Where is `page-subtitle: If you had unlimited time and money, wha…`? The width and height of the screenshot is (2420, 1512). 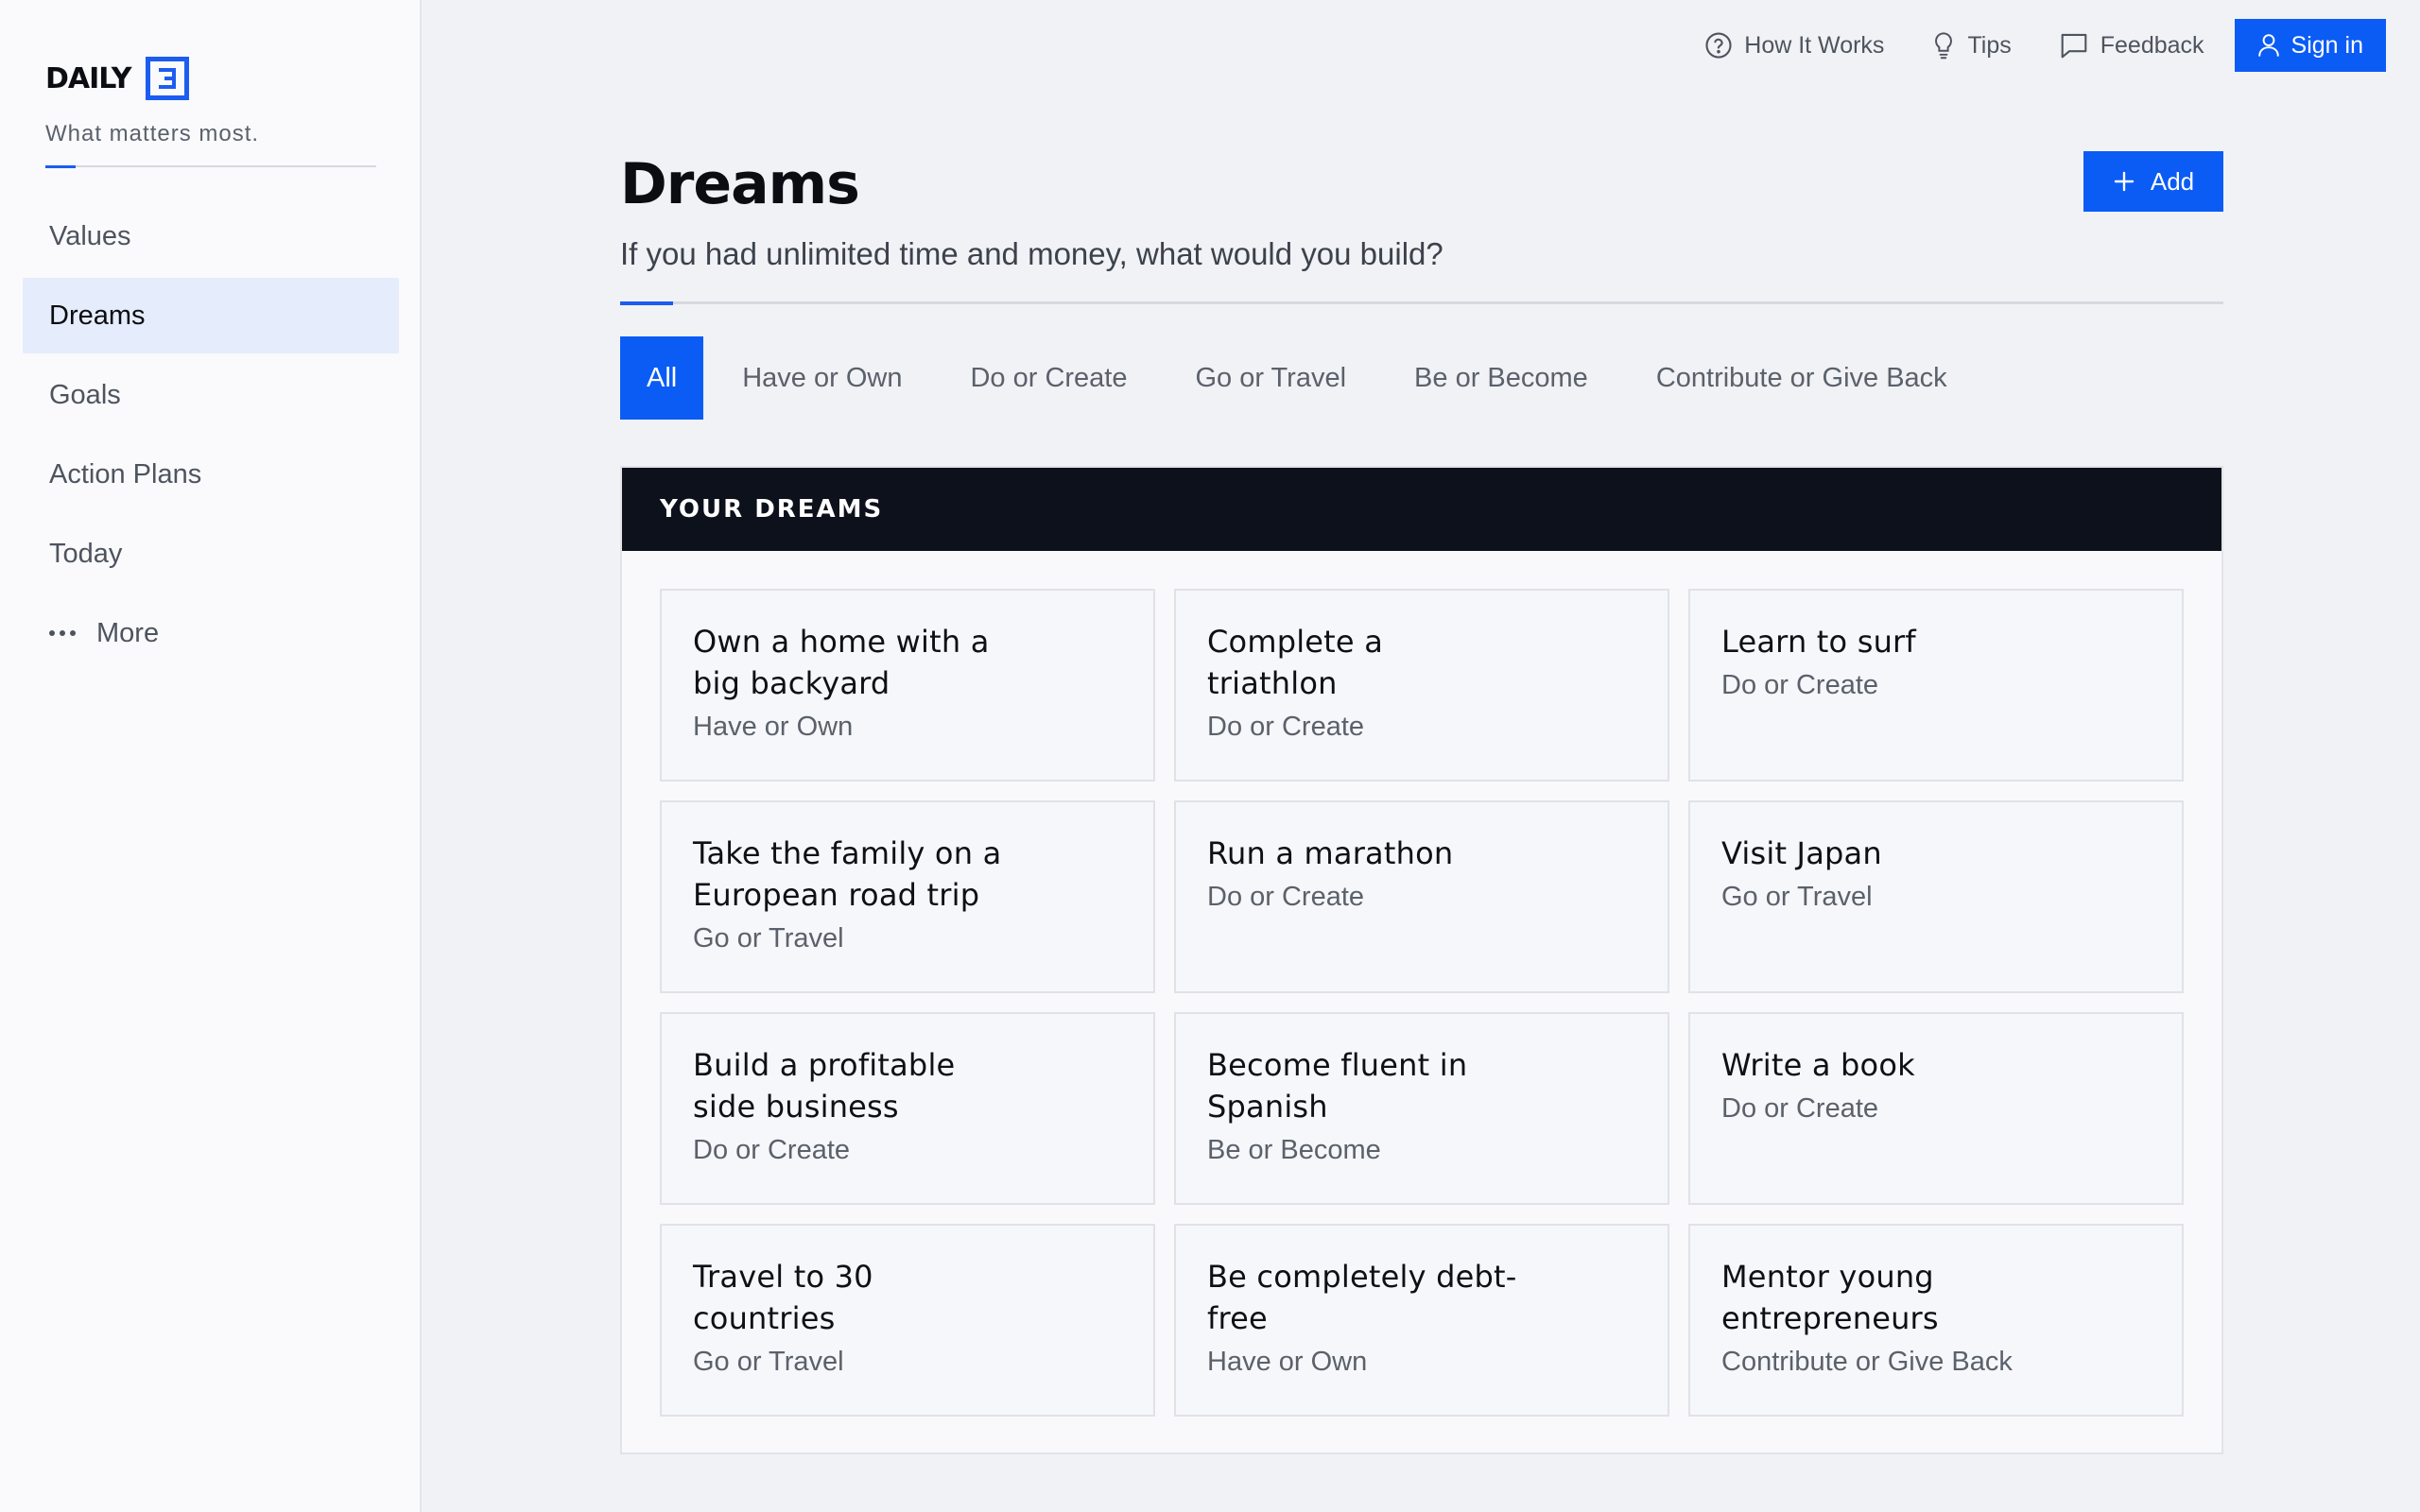
page-subtitle: If you had unlimited time and money, wha… is located at coordinates (1032, 253).